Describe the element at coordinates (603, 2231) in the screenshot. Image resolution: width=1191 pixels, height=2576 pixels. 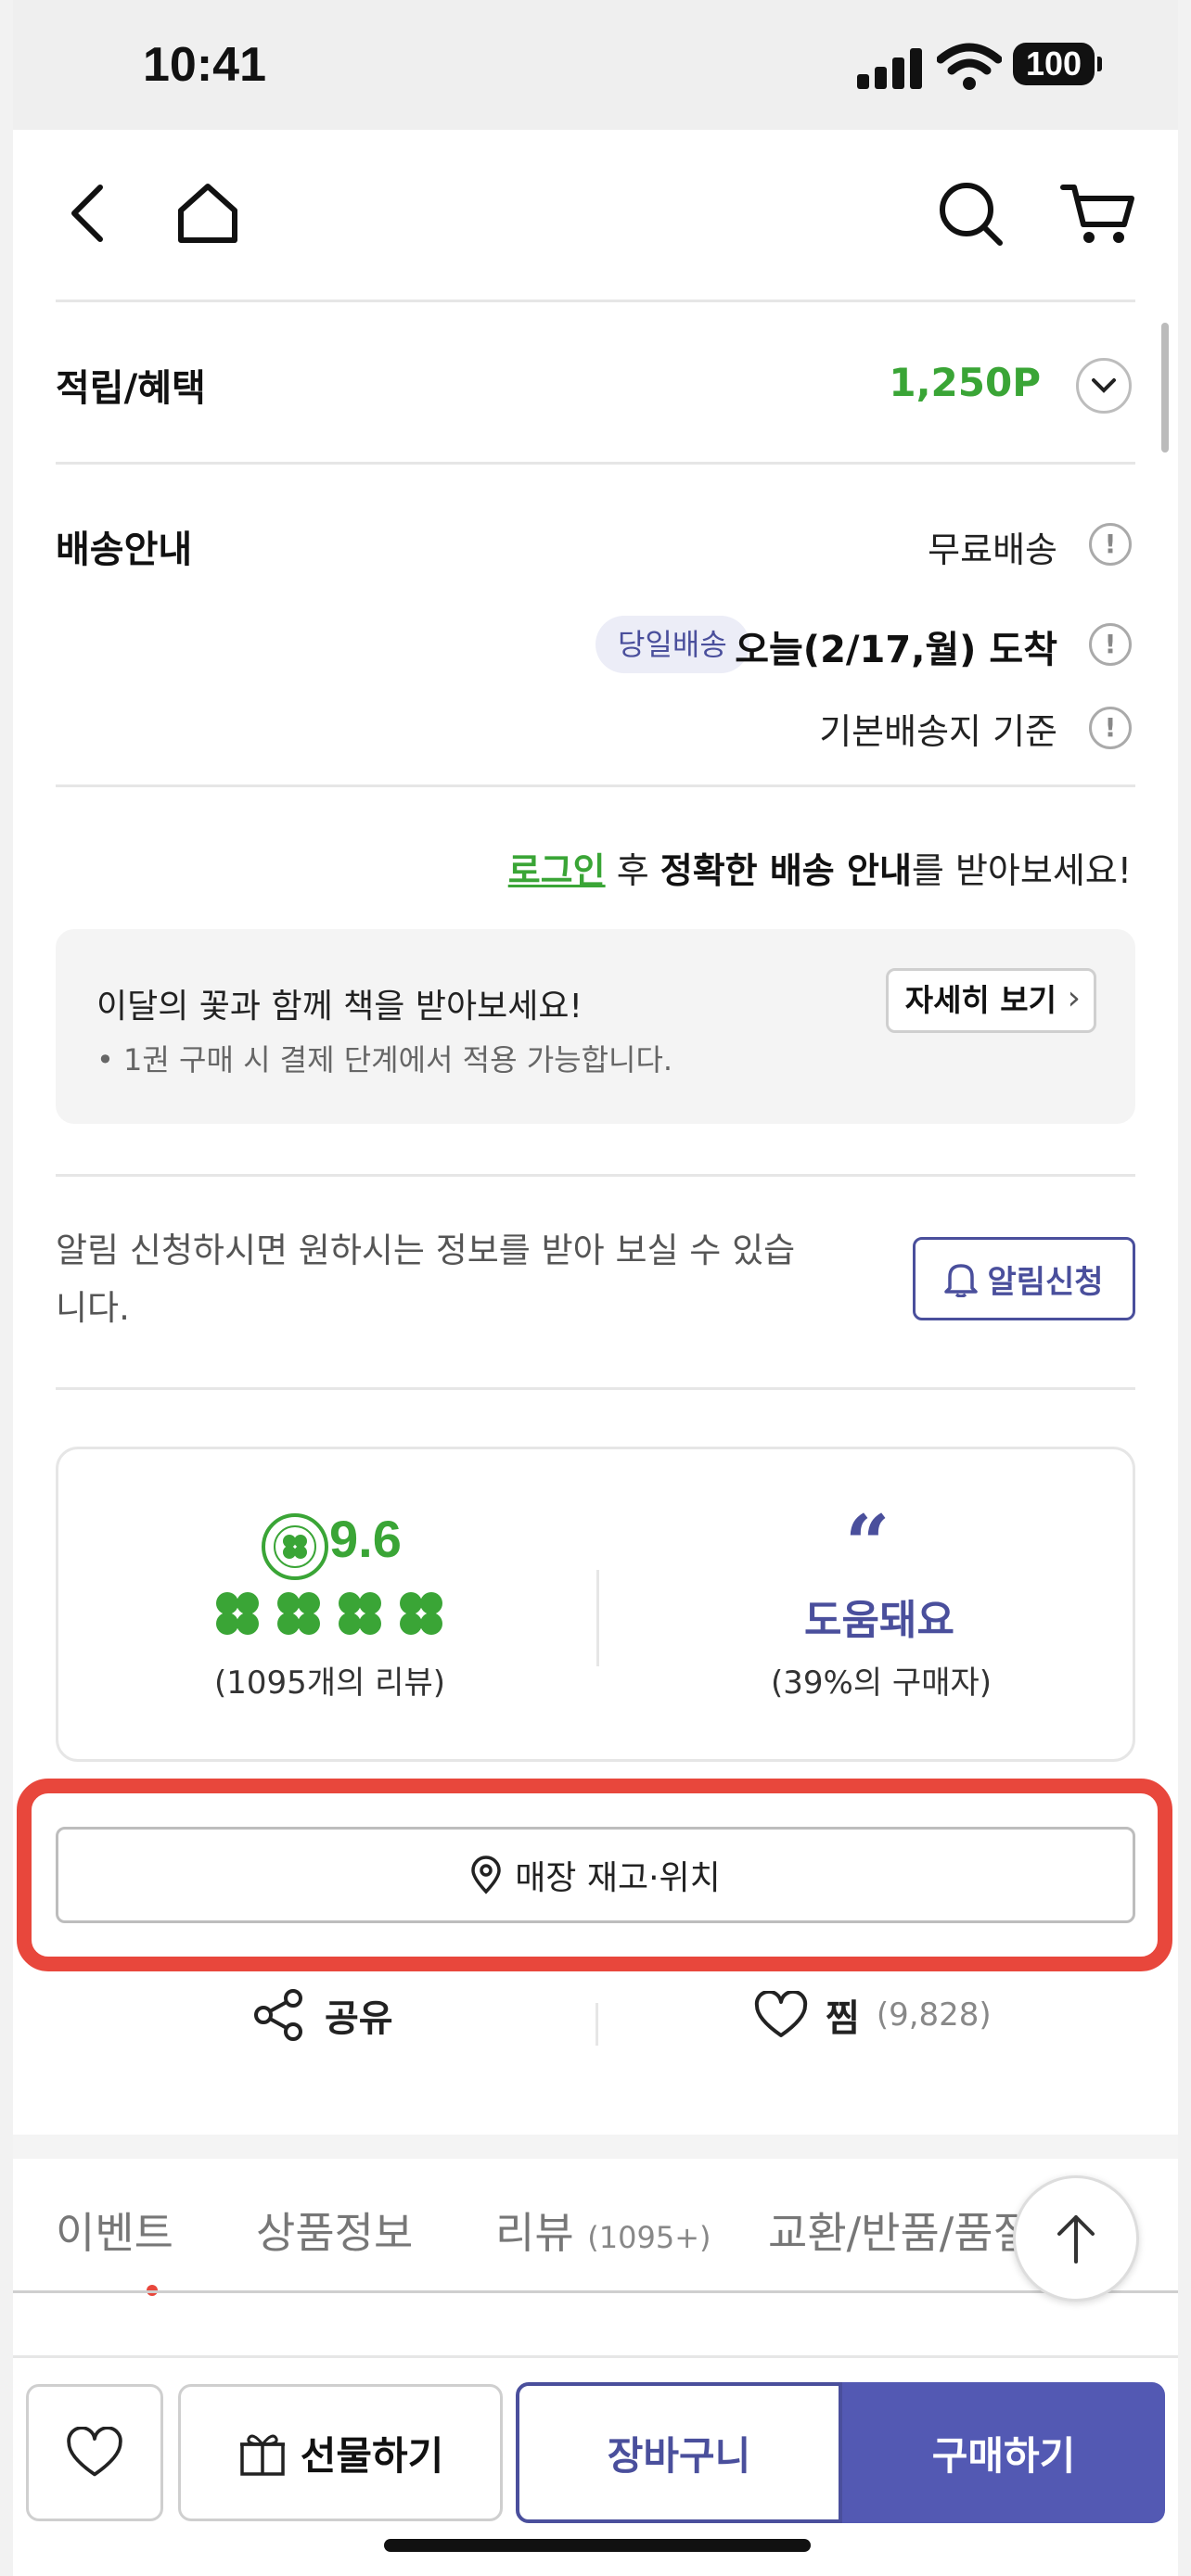
I see `tab-review: 리뷰 (1095+)` at that location.